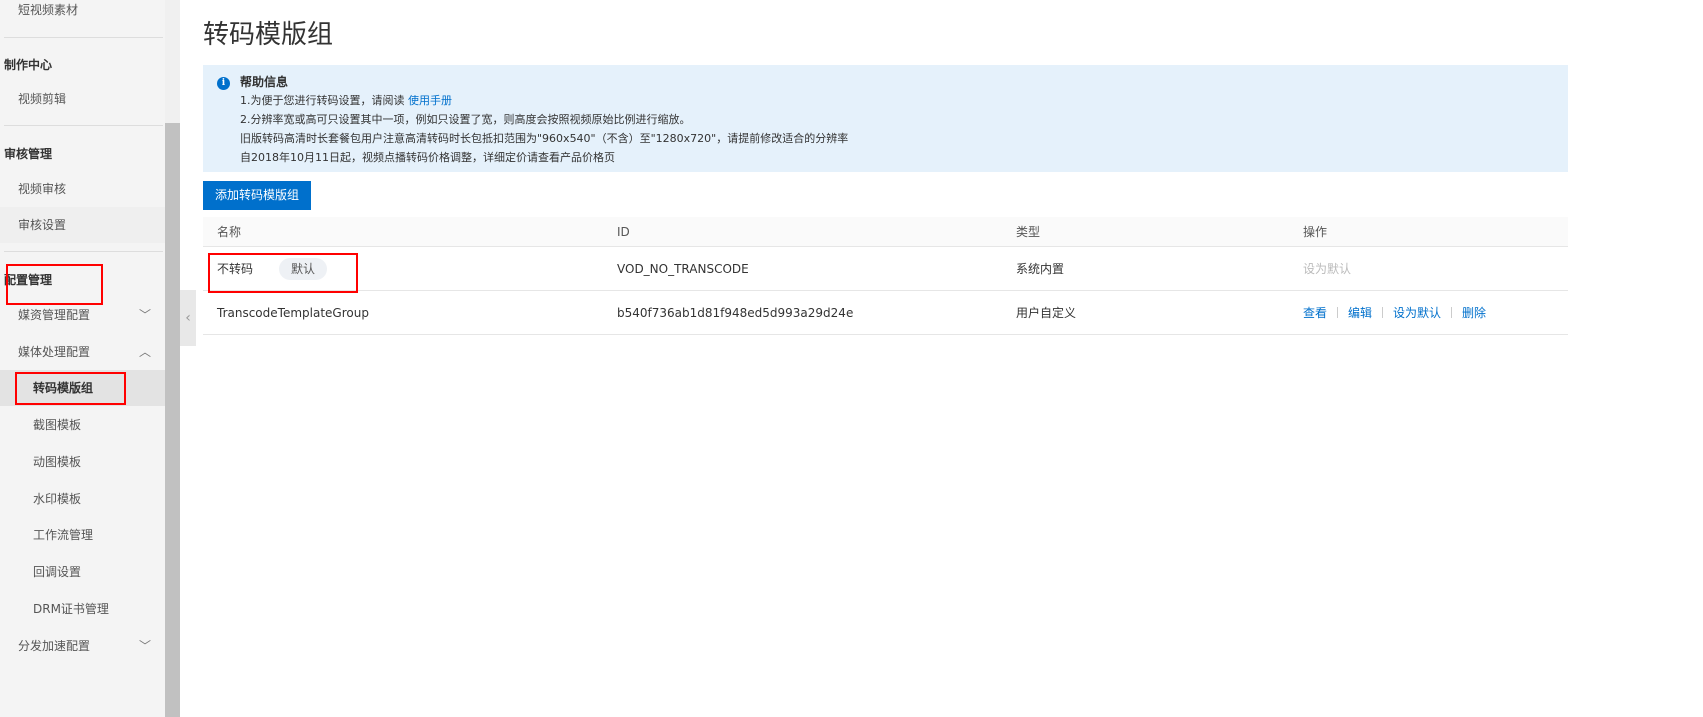 This screenshot has height=717, width=1703. Describe the element at coordinates (1360, 312) in the screenshot. I see `edit-link: 编辑` at that location.